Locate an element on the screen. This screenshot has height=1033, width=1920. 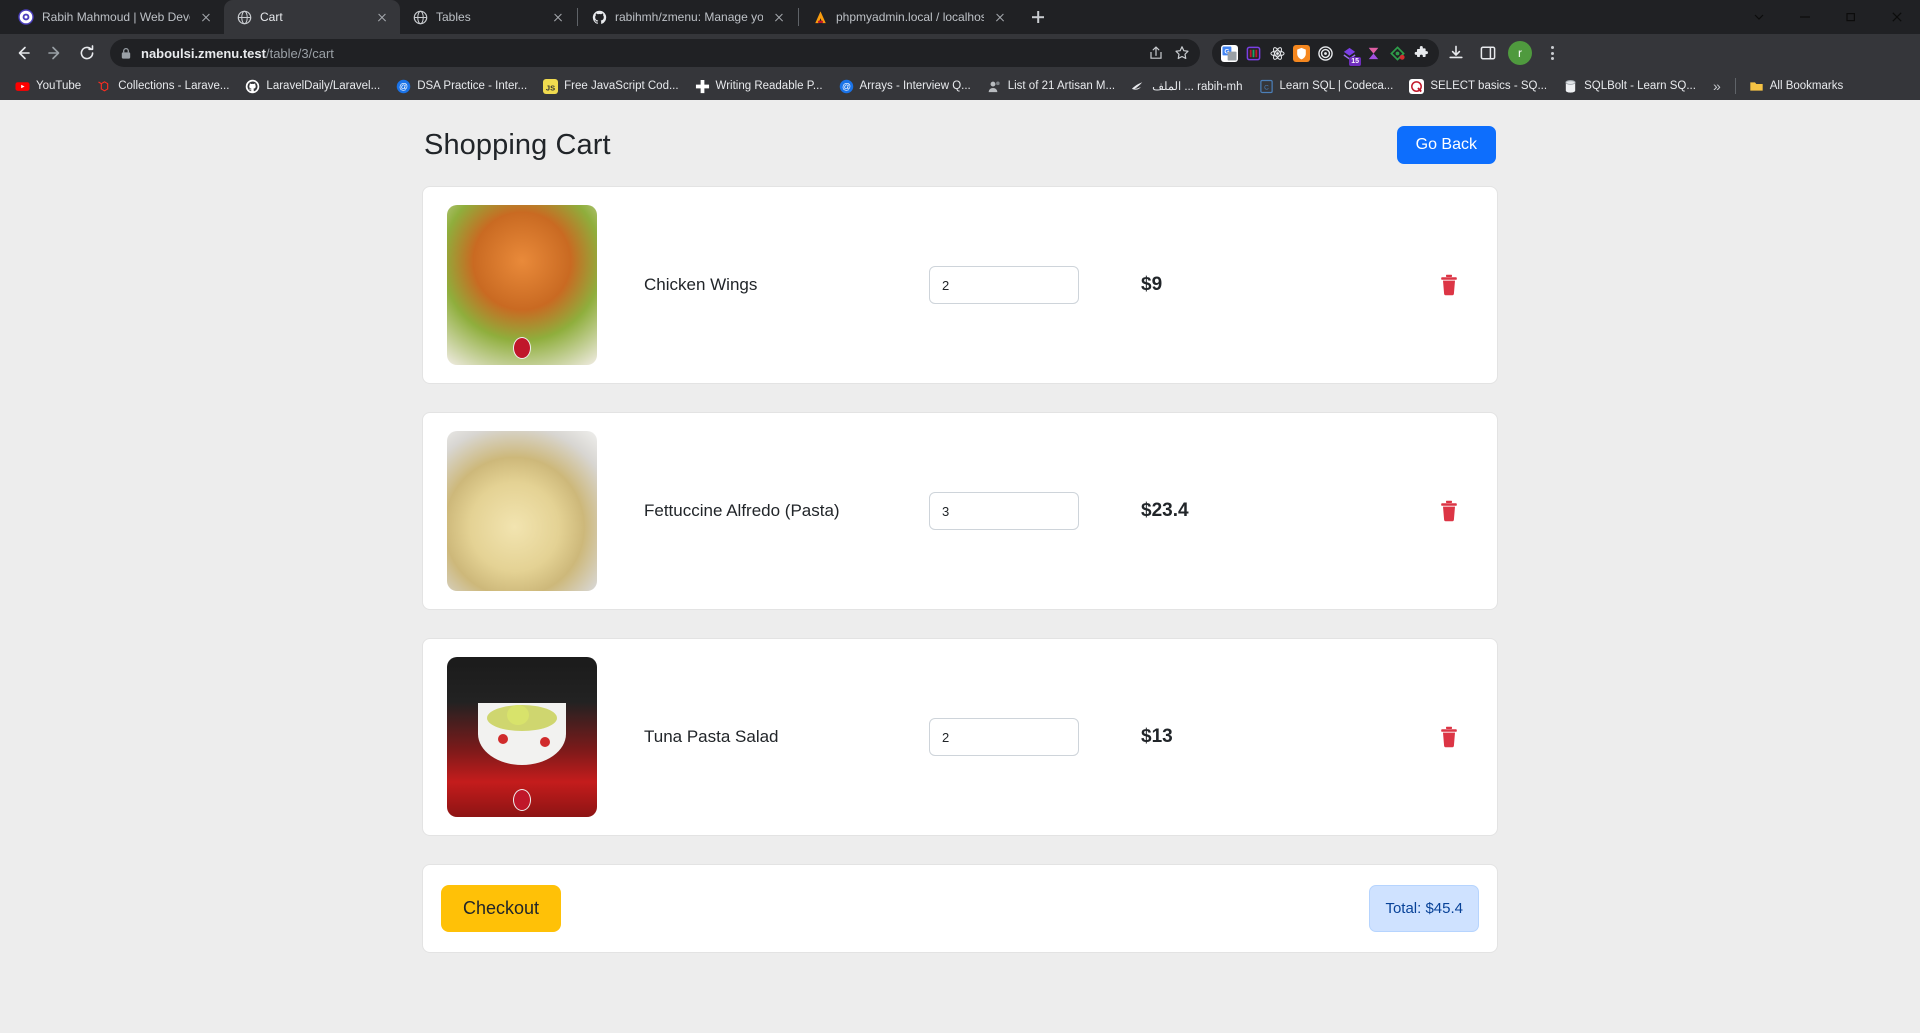
google-translate-extension-icon: G is located at coordinates (1229, 53).